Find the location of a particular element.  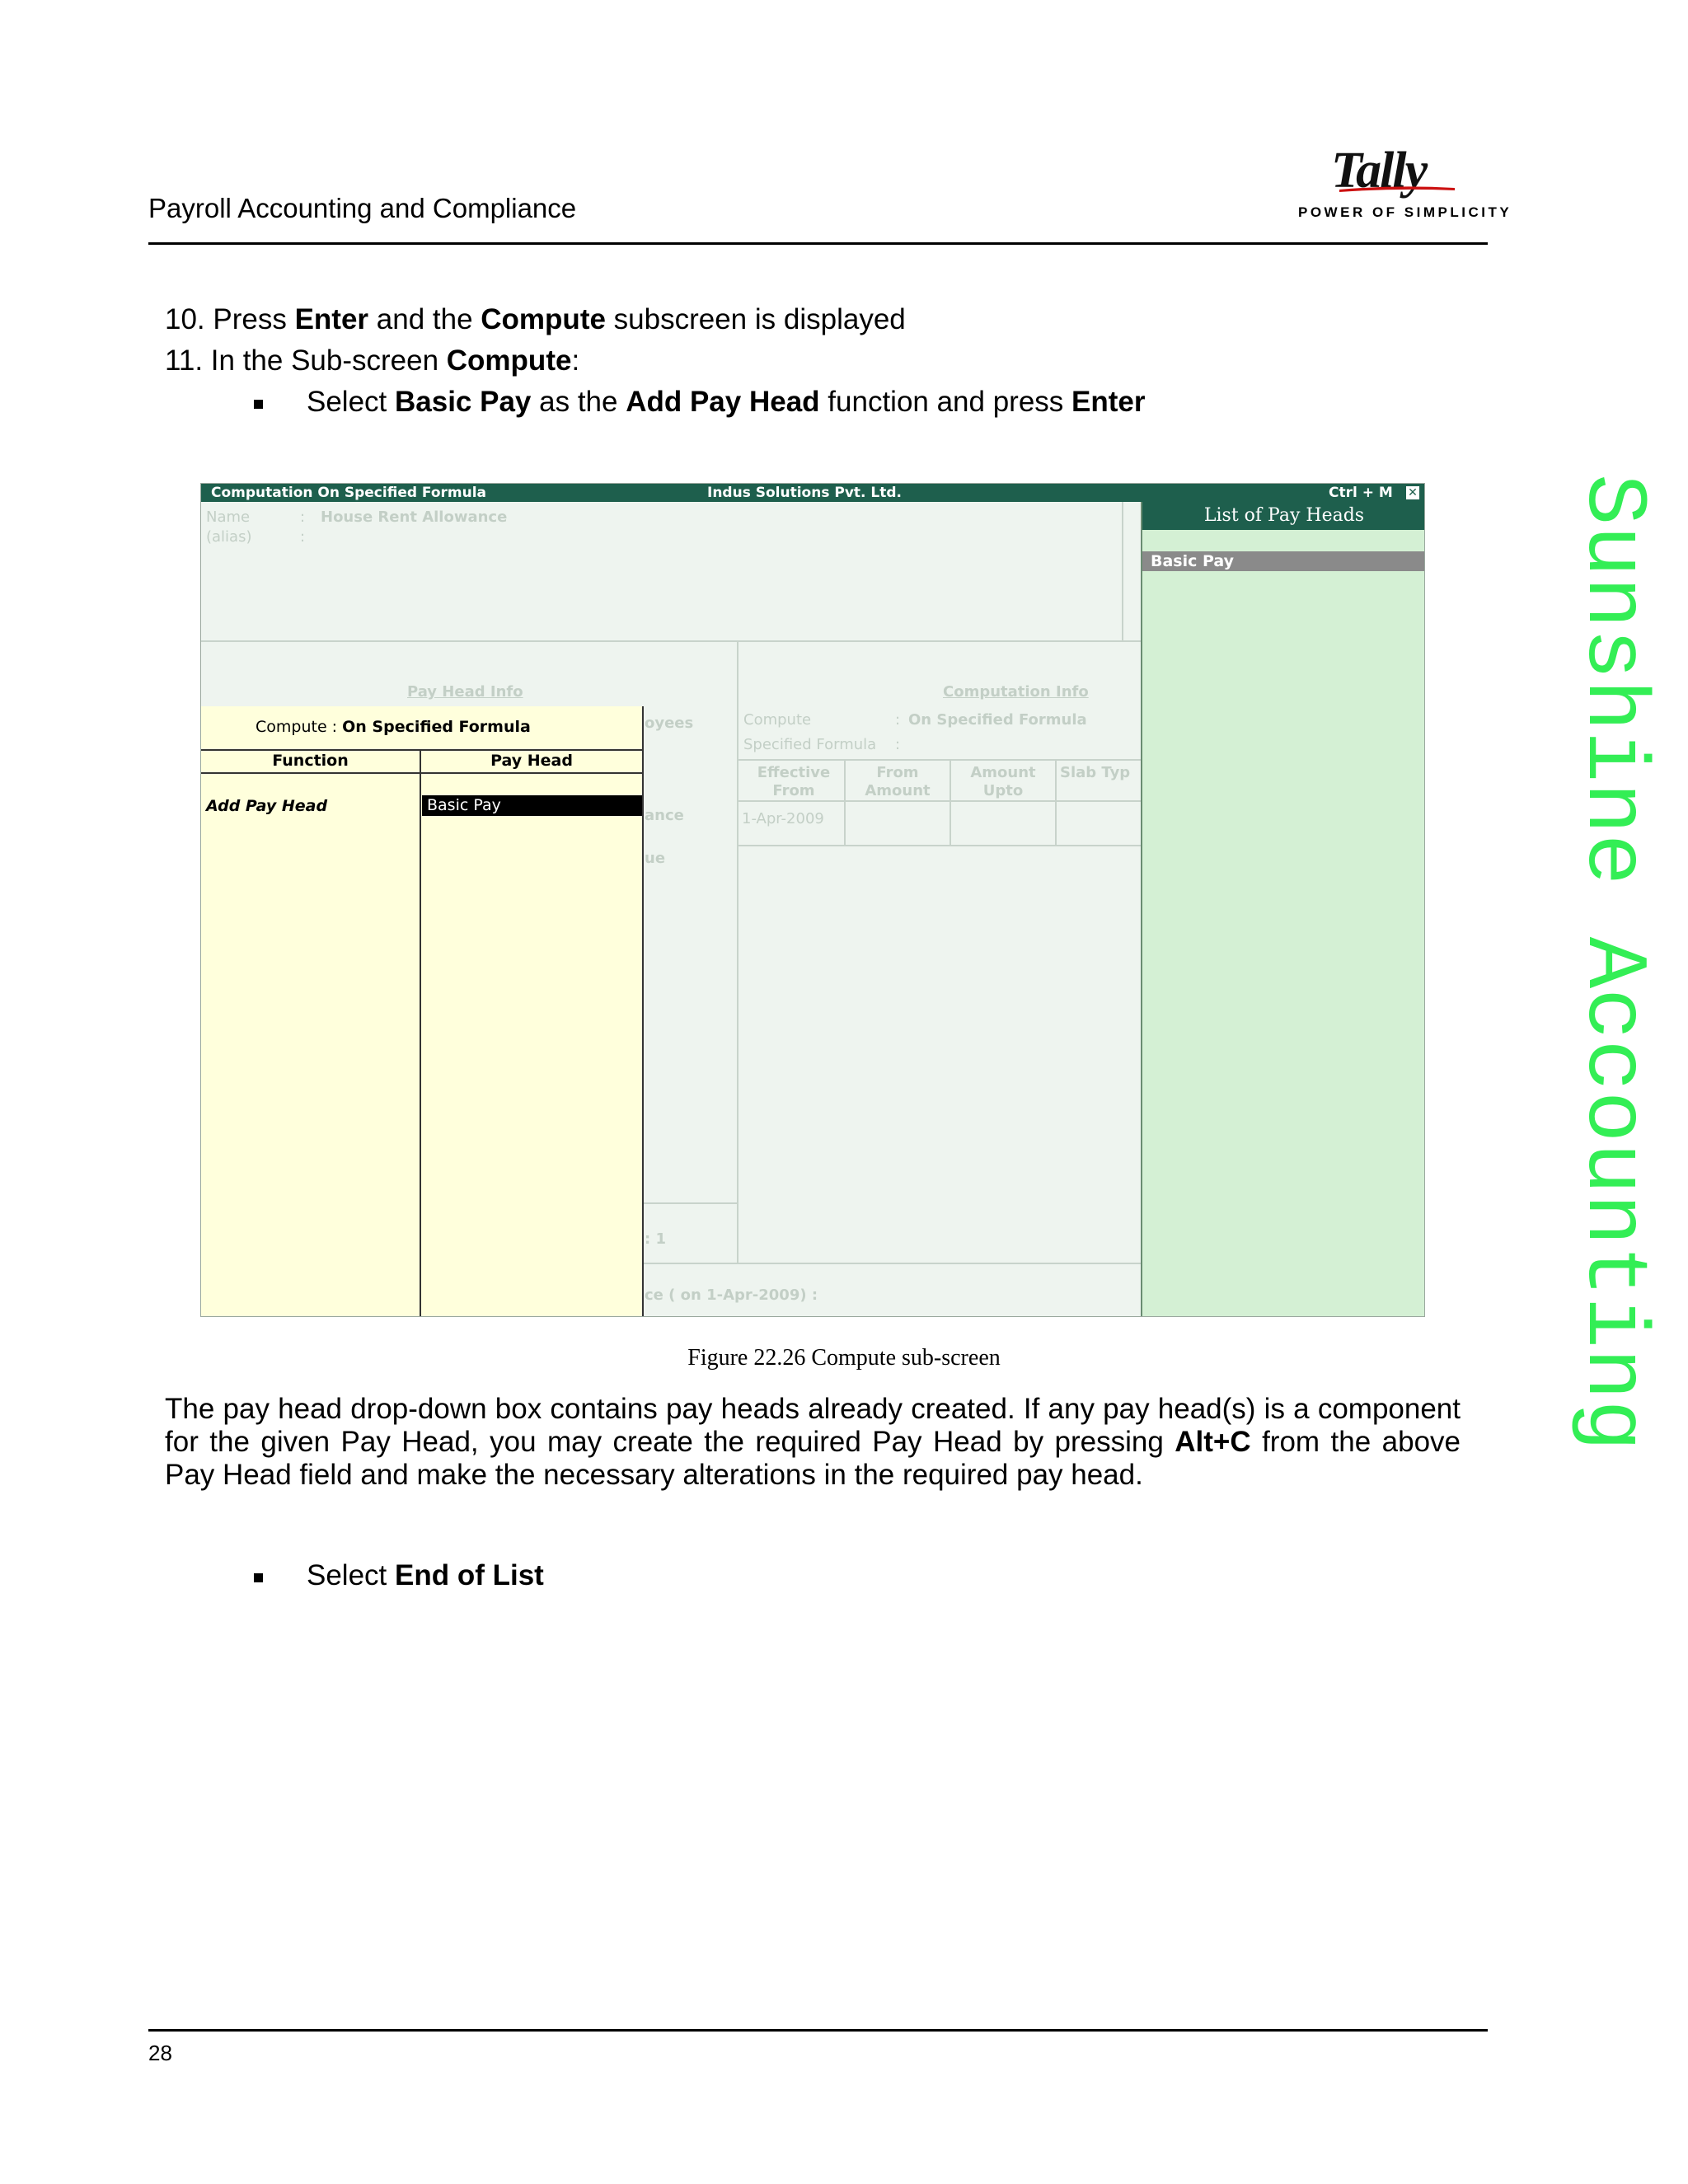

close-icon: ✕ is located at coordinates (1412, 492).